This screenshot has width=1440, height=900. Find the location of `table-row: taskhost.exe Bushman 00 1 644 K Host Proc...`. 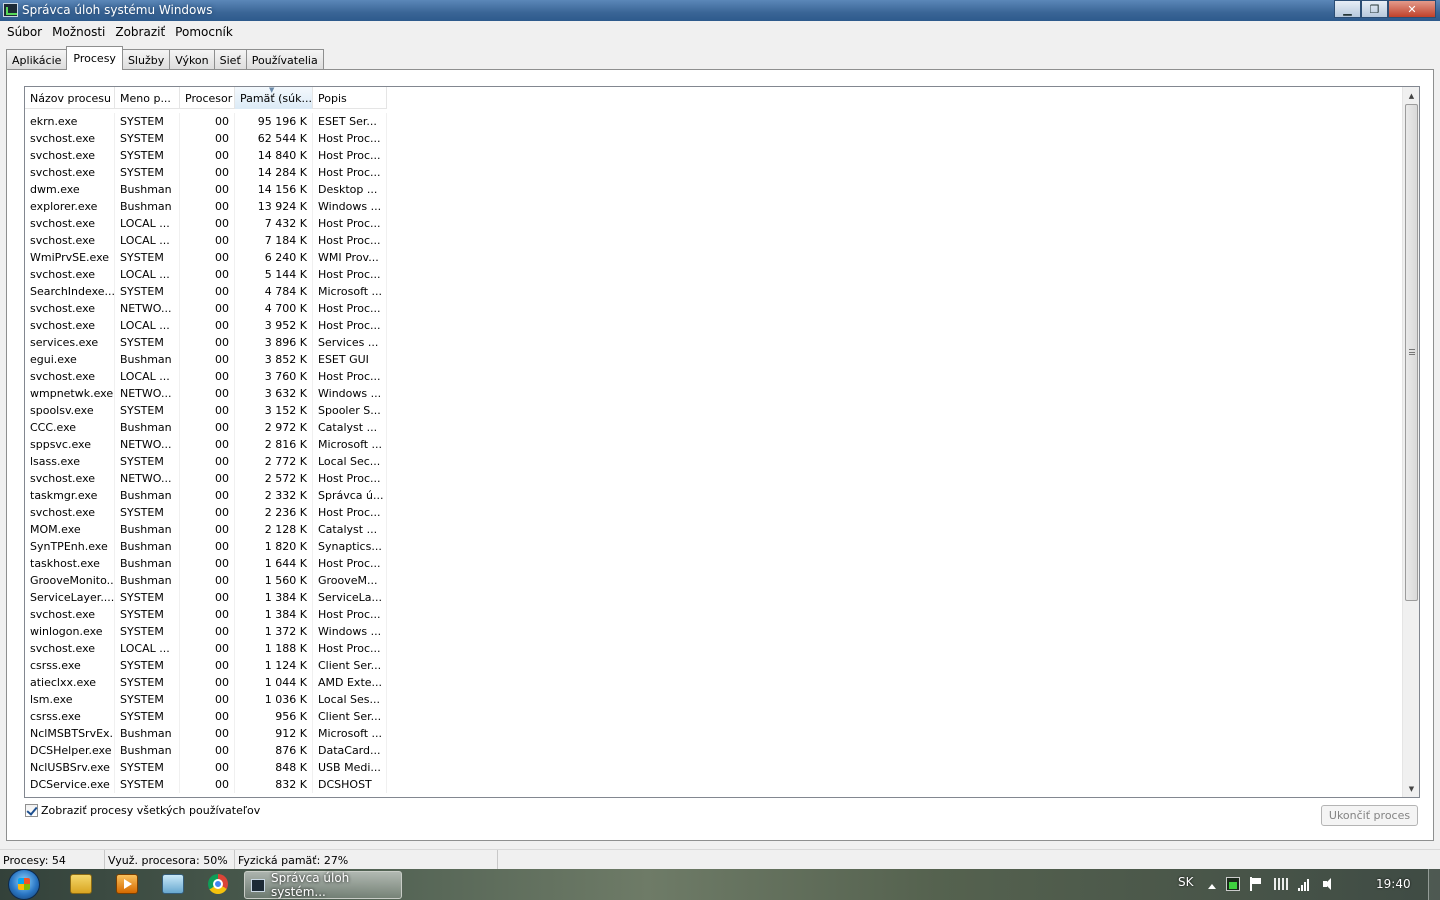

table-row: taskhost.exe Bushman 00 1 644 K Host Proc... is located at coordinates (206, 563).